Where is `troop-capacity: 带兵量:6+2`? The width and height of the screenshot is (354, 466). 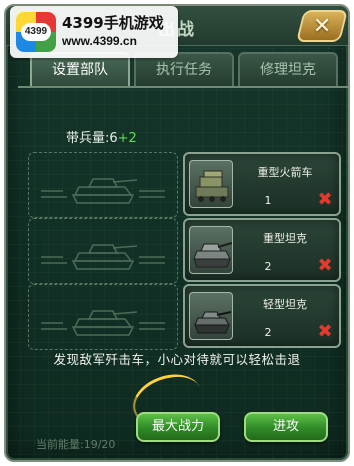
troop-capacity: 带兵量:6+2 is located at coordinates (101, 136).